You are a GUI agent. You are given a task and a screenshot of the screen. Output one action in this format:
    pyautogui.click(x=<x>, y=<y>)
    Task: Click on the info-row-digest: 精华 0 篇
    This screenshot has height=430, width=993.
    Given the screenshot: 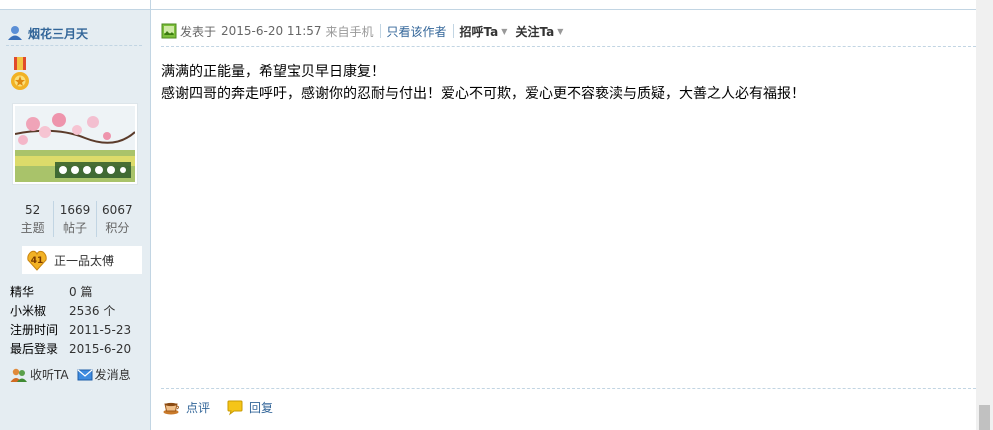 What is the action you would take?
    pyautogui.click(x=70, y=292)
    